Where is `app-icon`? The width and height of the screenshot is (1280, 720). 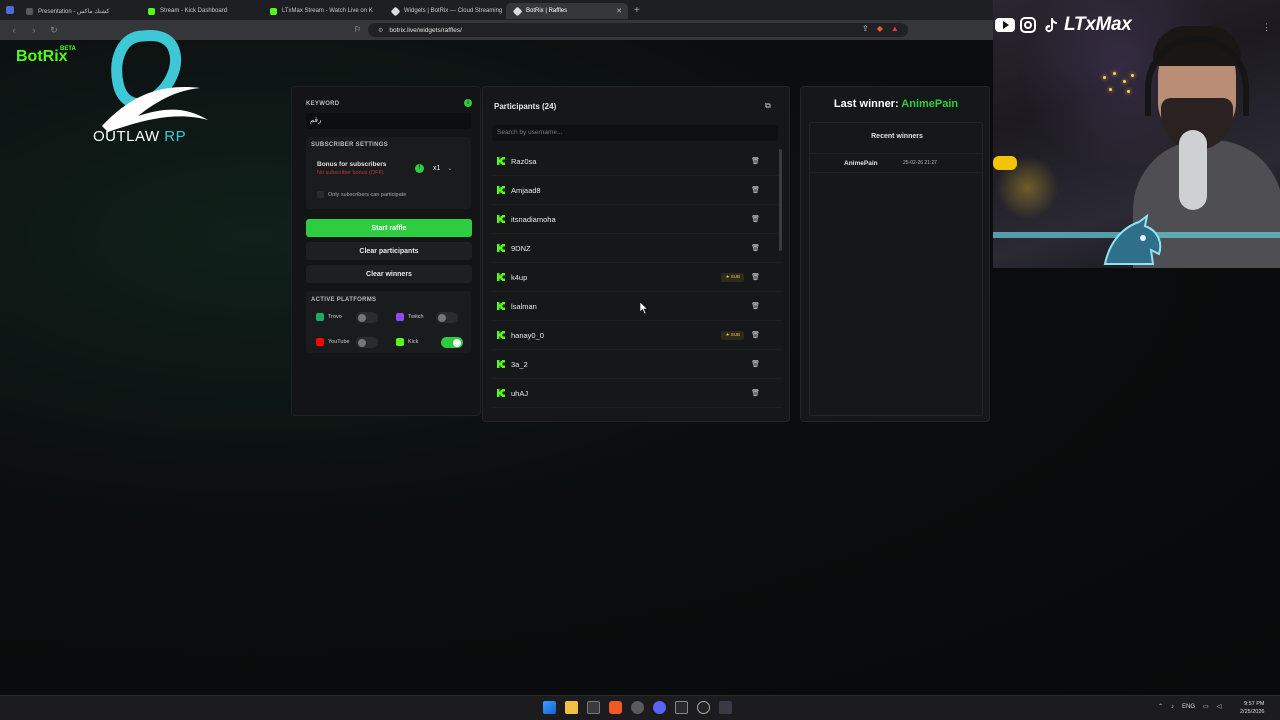
app-icon is located at coordinates (703, 707).